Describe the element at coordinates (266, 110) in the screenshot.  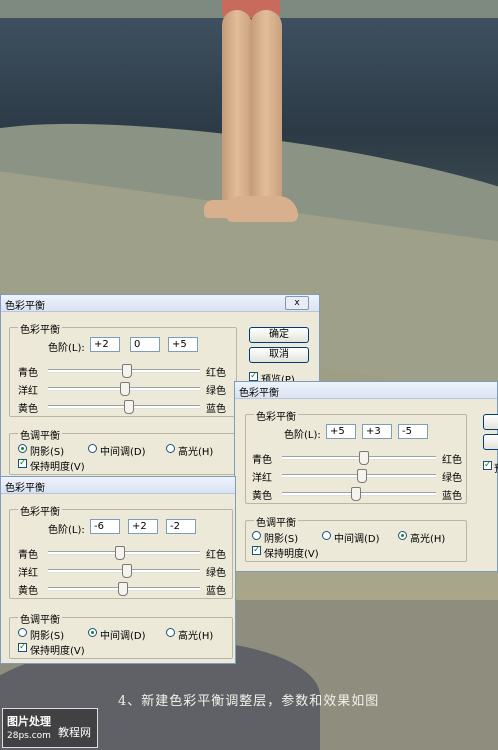
I see `right-leg` at that location.